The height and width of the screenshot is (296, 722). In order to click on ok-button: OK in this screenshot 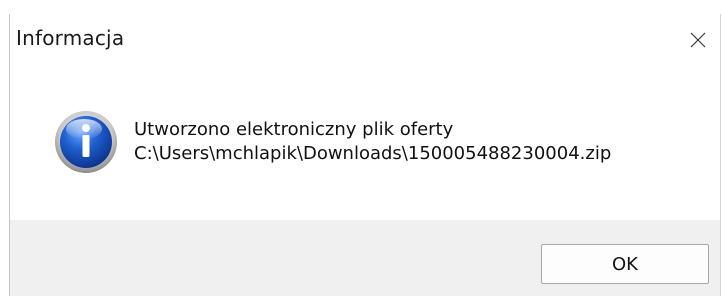, I will do `click(625, 264)`.